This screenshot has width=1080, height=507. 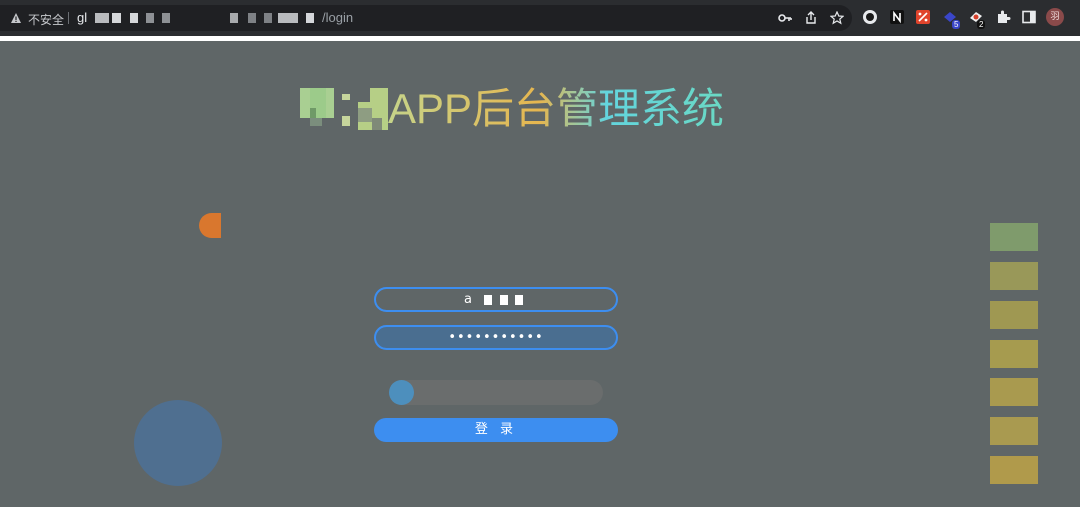 I want to click on decorative-half-circle, so click(x=210, y=225).